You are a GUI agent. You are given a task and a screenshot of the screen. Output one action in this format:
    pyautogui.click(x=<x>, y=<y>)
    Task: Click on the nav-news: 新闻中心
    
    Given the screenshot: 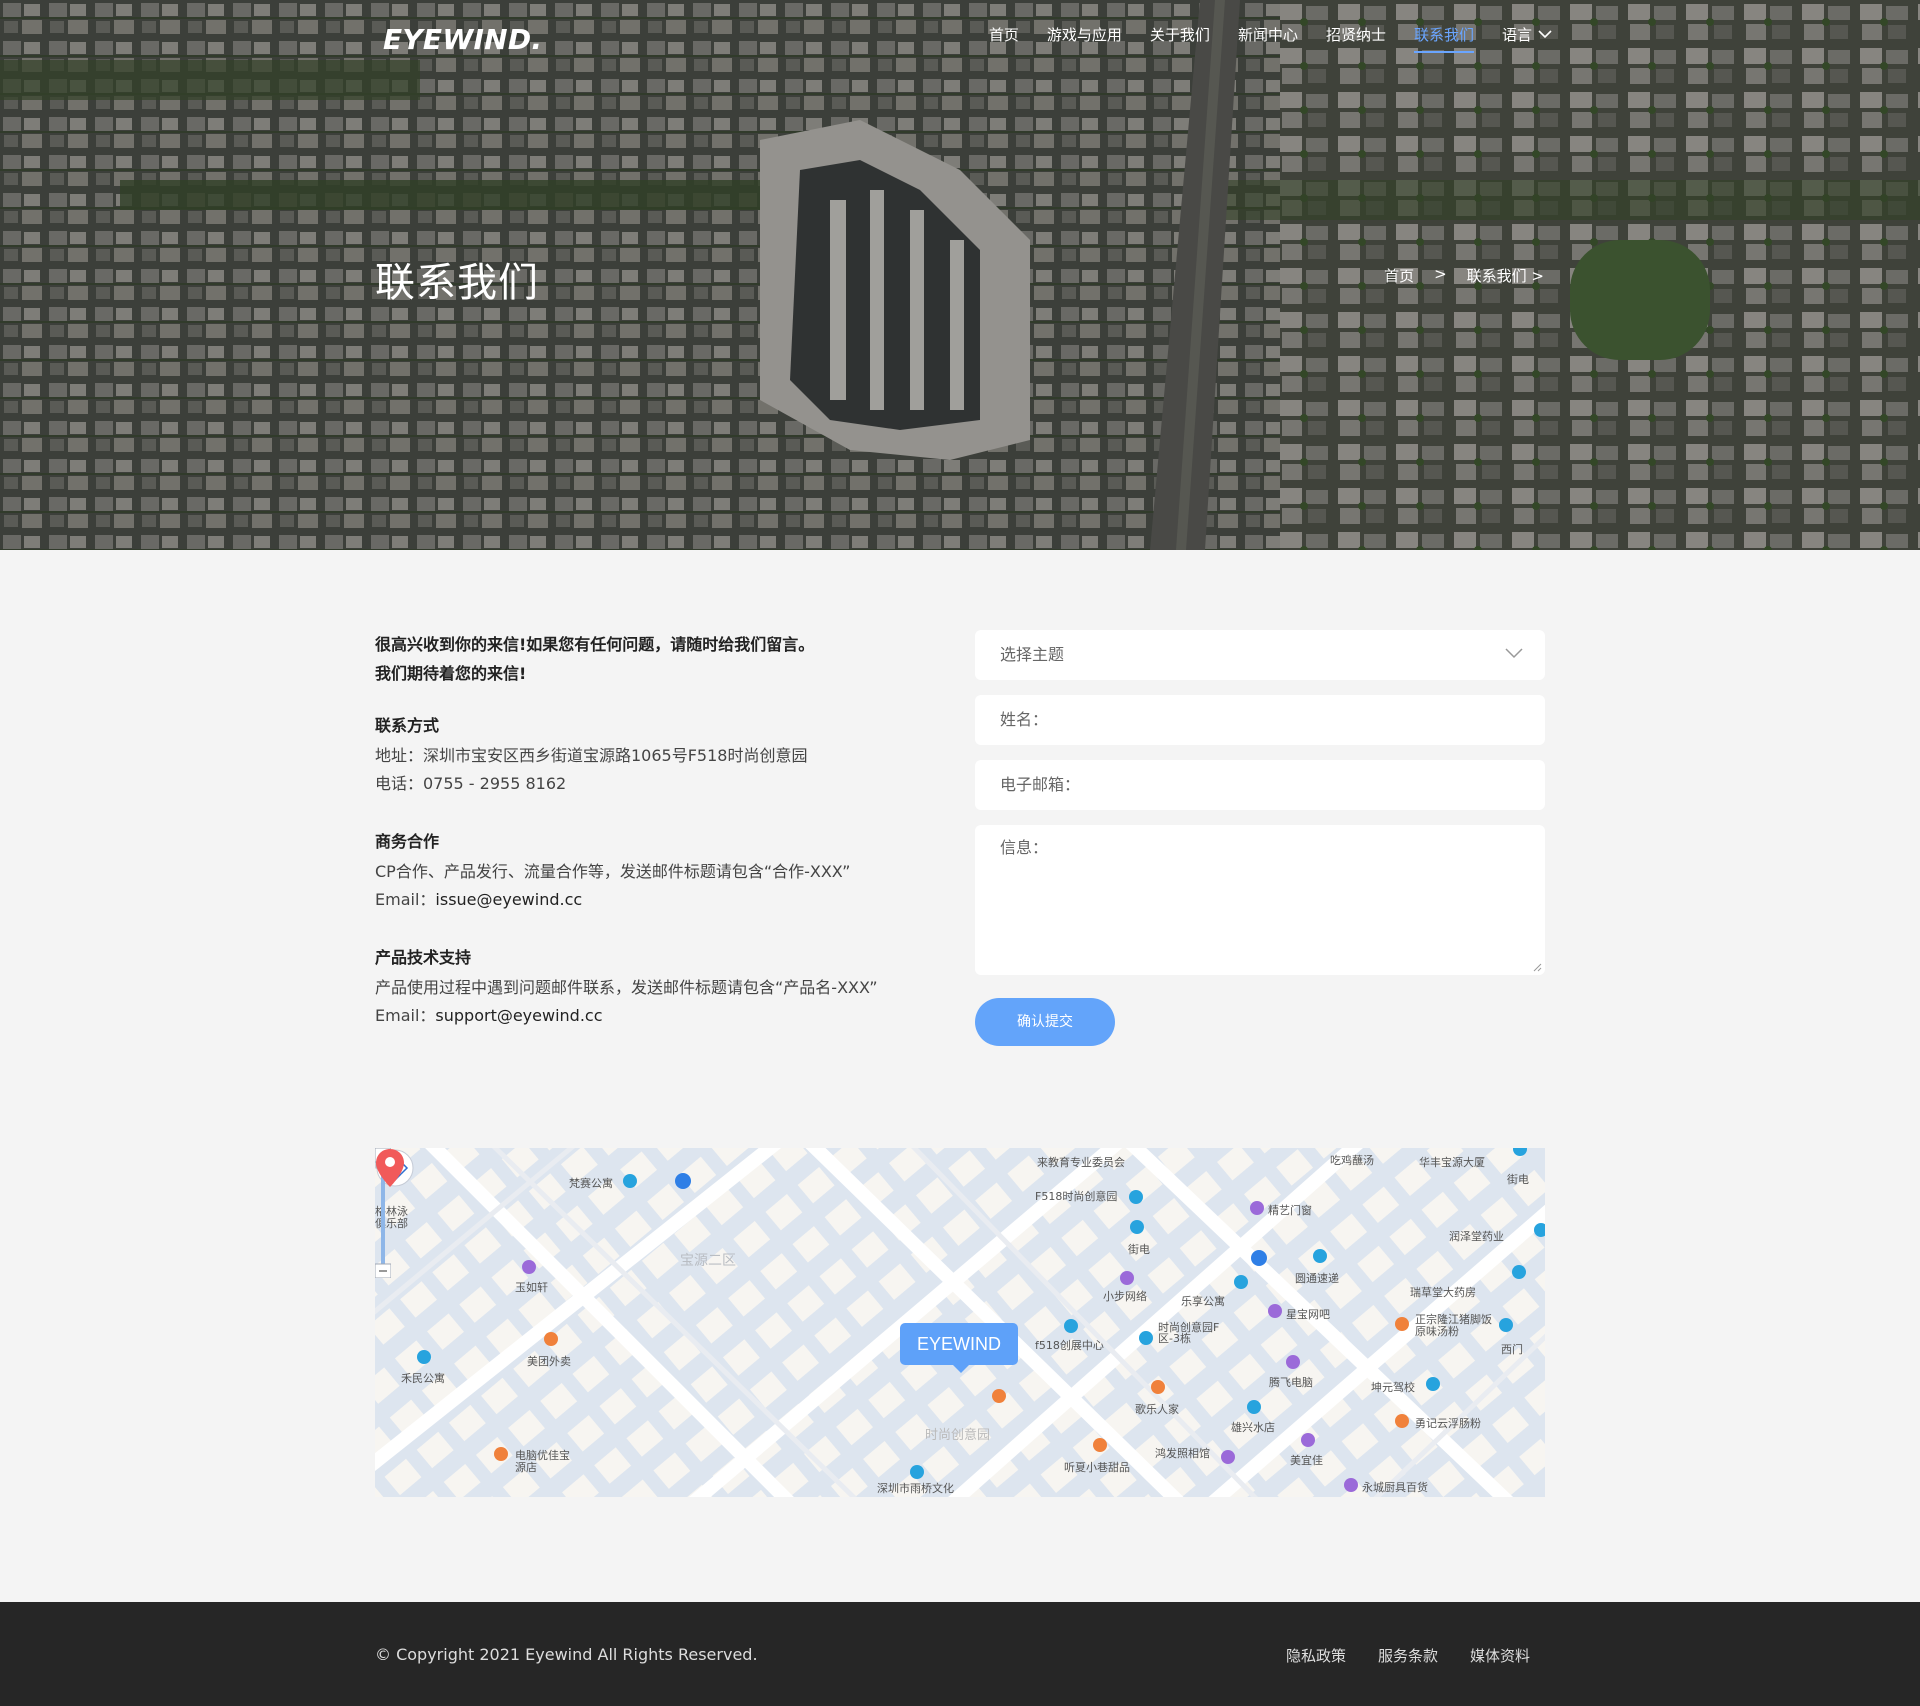 What is the action you would take?
    pyautogui.click(x=1268, y=41)
    